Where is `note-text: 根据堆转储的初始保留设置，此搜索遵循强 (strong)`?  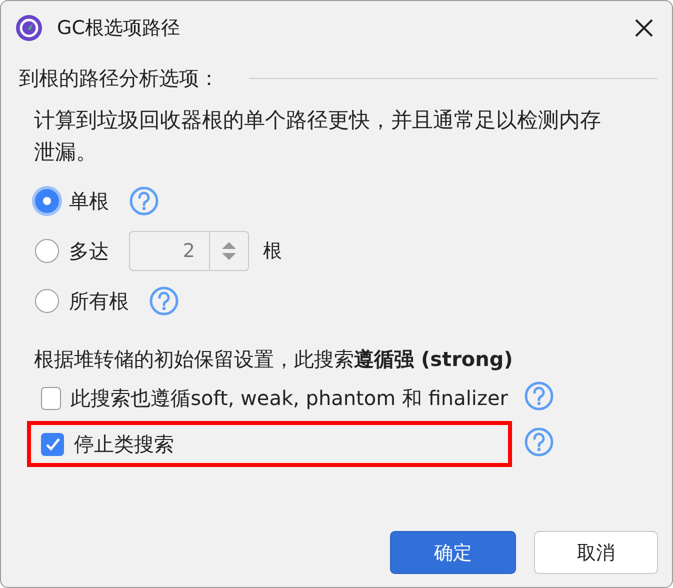
note-text: 根据堆转储的初始保留设置，此搜索遵循强 (strong) is located at coordinates (274, 359).